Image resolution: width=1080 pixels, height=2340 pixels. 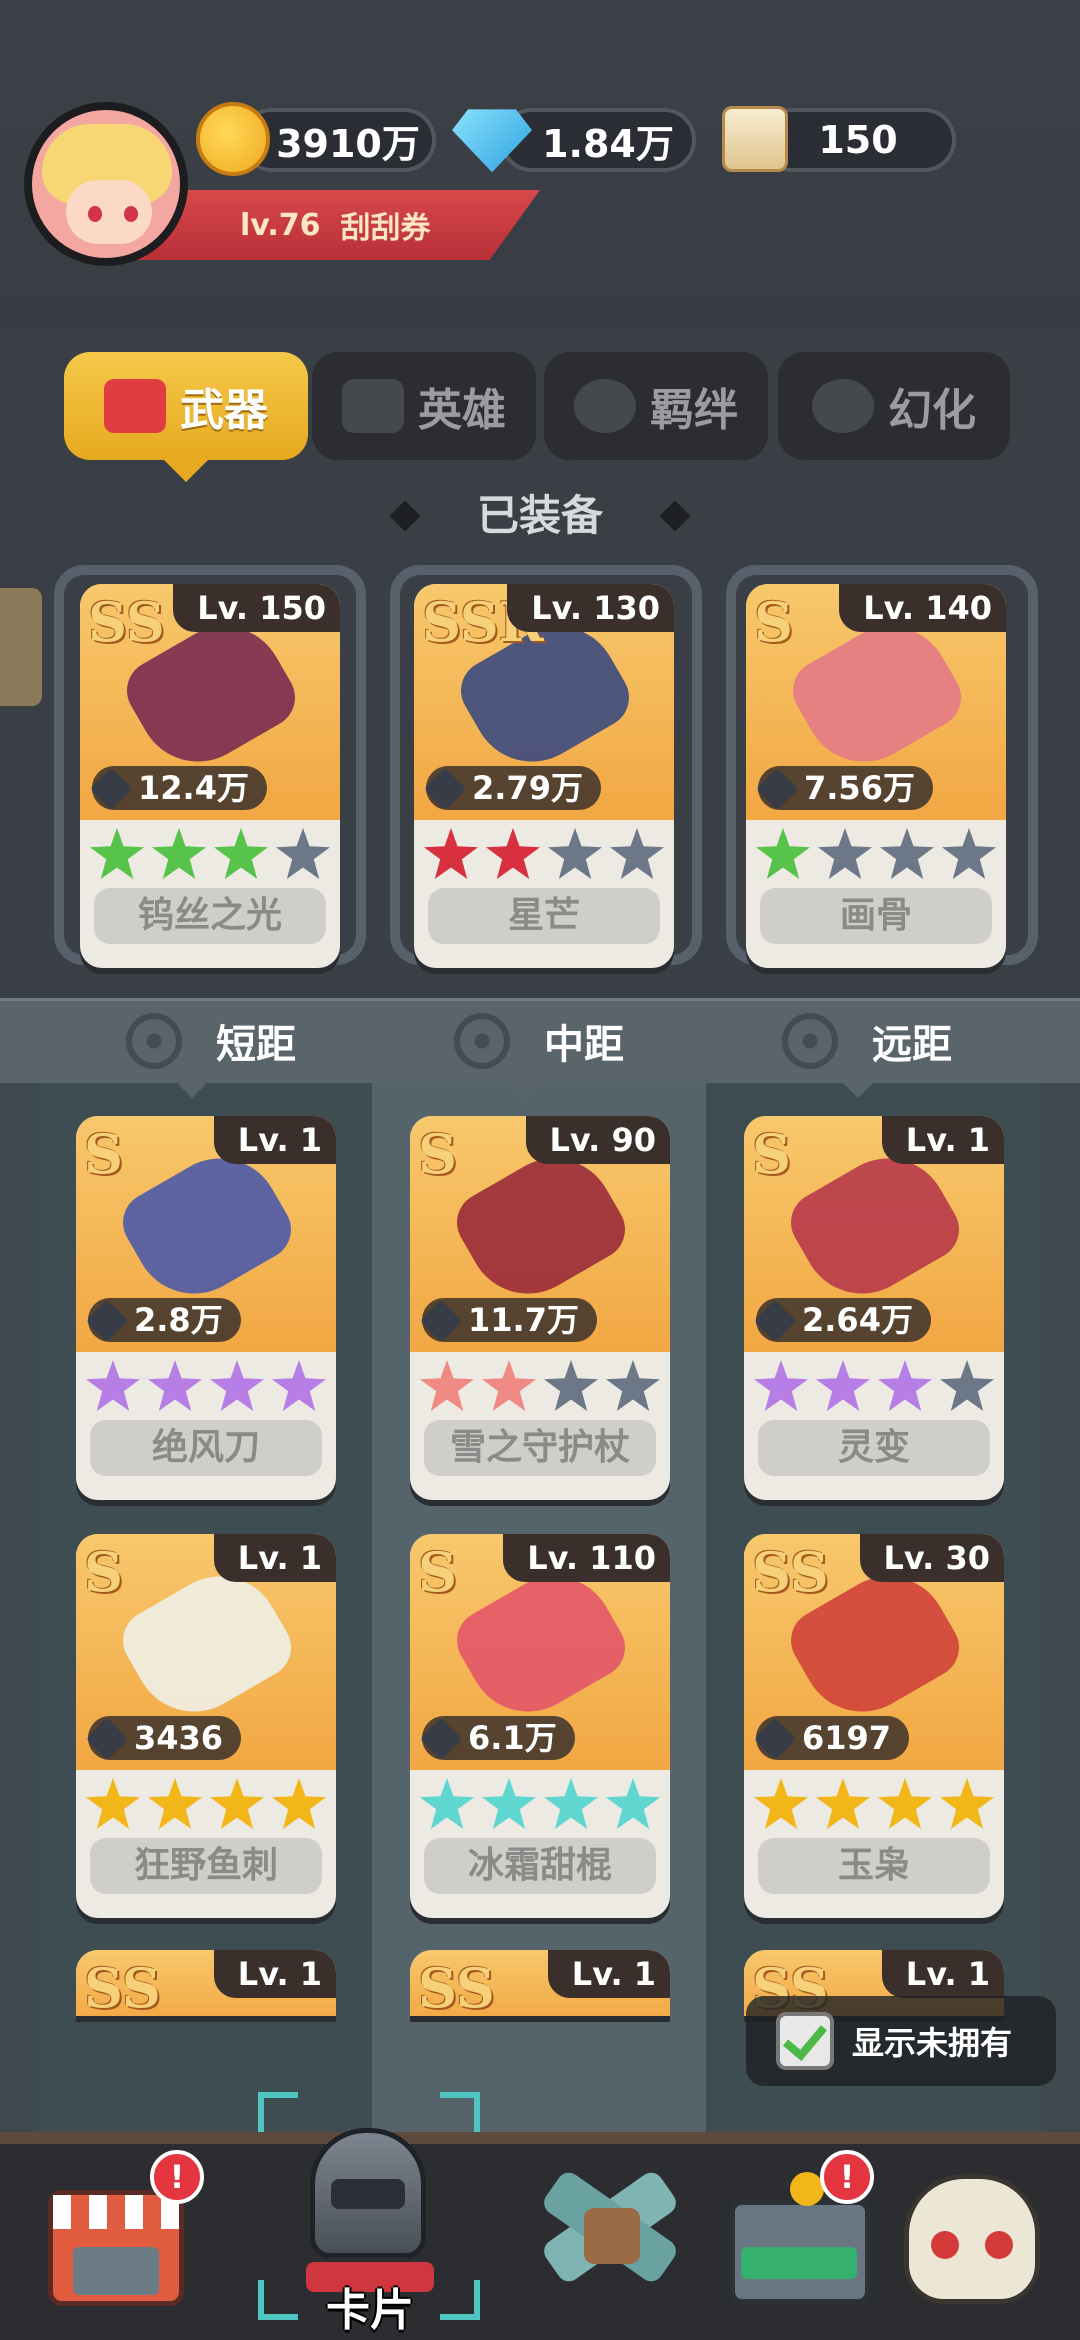 I want to click on weapon-card: S Lv. 110 6.1万 冰霜甜棍, so click(x=540, y=1726).